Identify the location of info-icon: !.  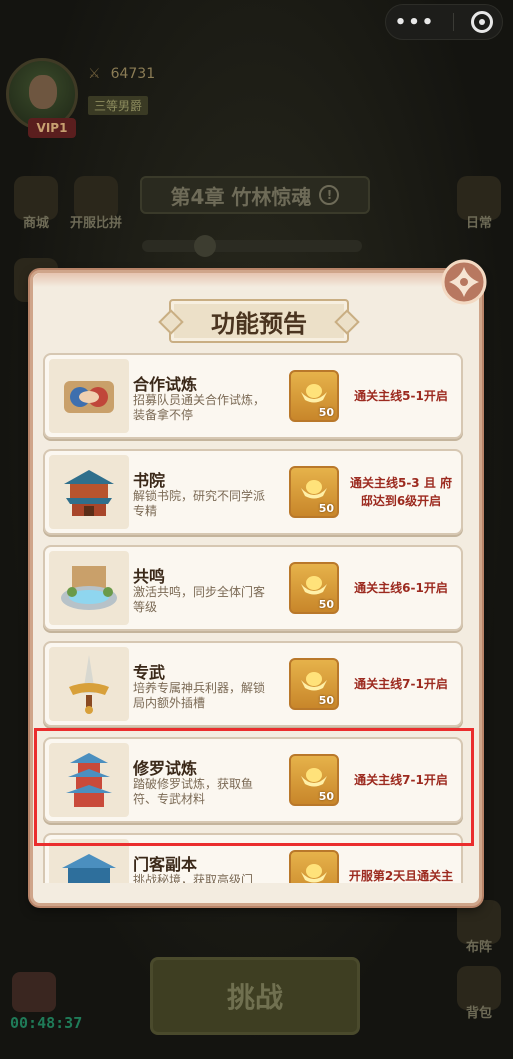
(329, 195).